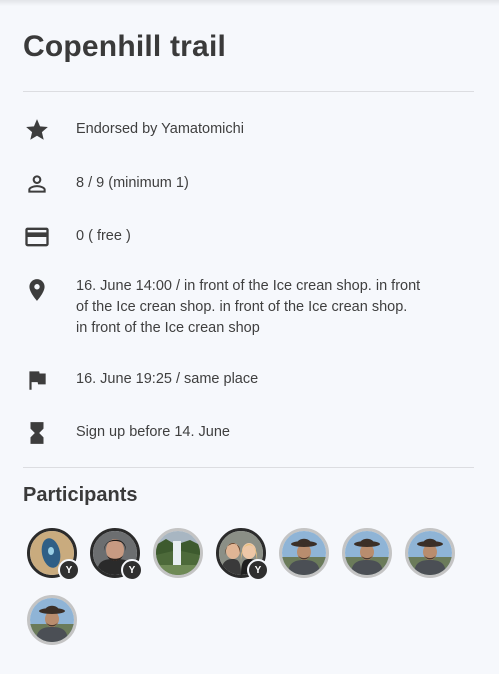 The height and width of the screenshot is (674, 499). I want to click on page-title: Copenhill trail, so click(125, 46).